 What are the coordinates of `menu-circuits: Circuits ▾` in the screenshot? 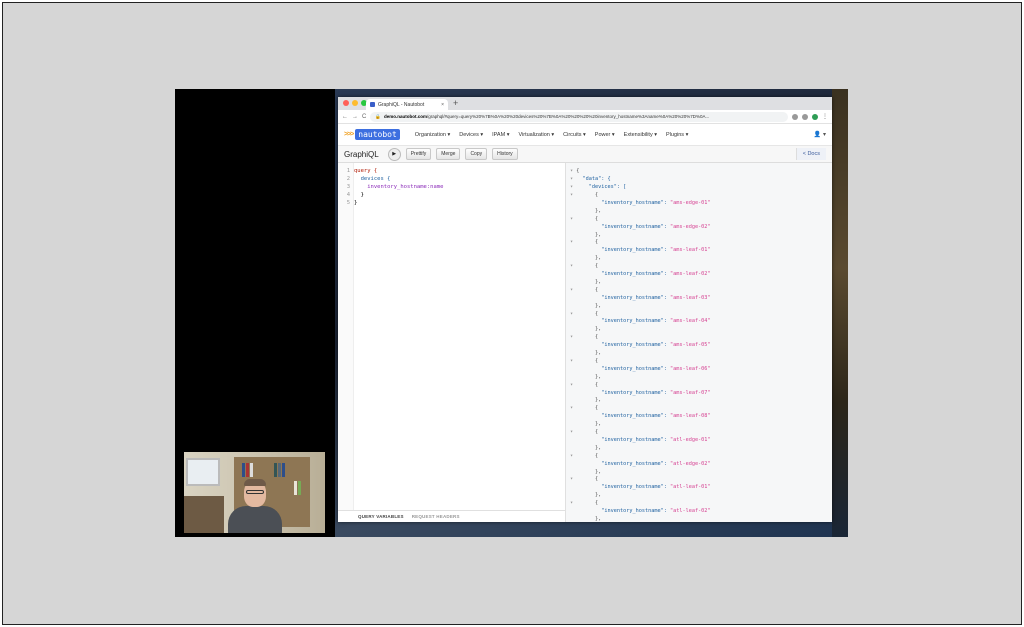 It's located at (574, 135).